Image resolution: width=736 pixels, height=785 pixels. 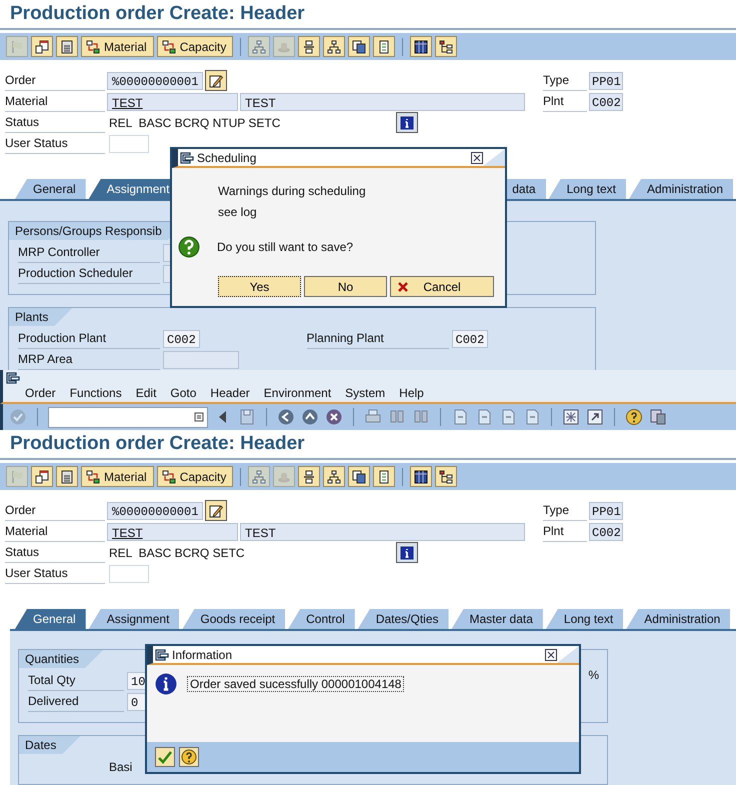 I want to click on menu-item: Goto, so click(x=183, y=393).